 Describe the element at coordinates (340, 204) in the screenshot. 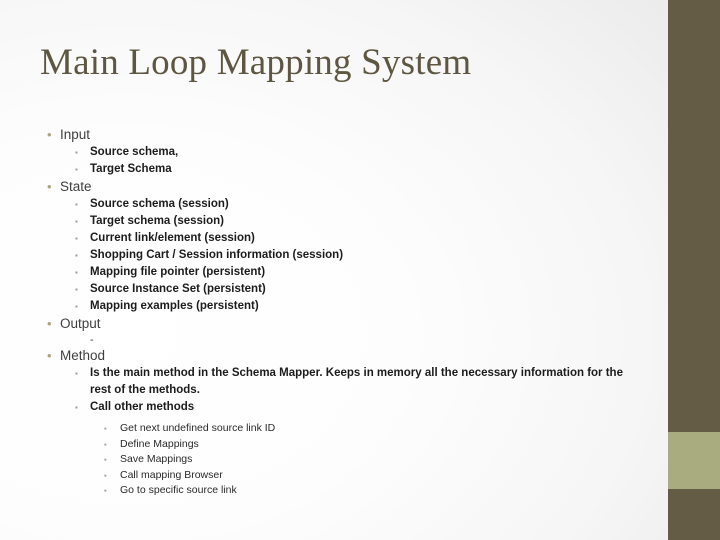

I see `outline-item-state-source-schema-session: ▪ Source schema (session)` at that location.